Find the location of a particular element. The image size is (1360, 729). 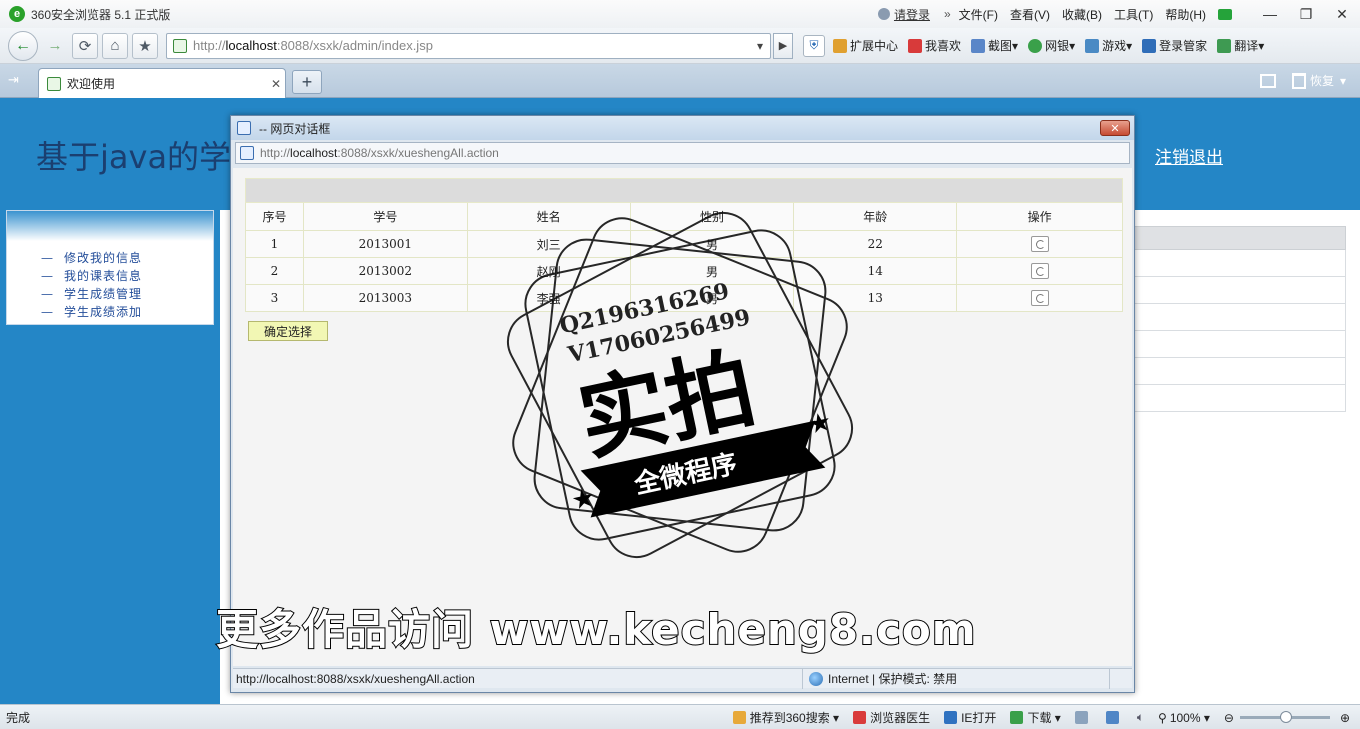

tool-label: 我喜欢 is located at coordinates (943, 46).